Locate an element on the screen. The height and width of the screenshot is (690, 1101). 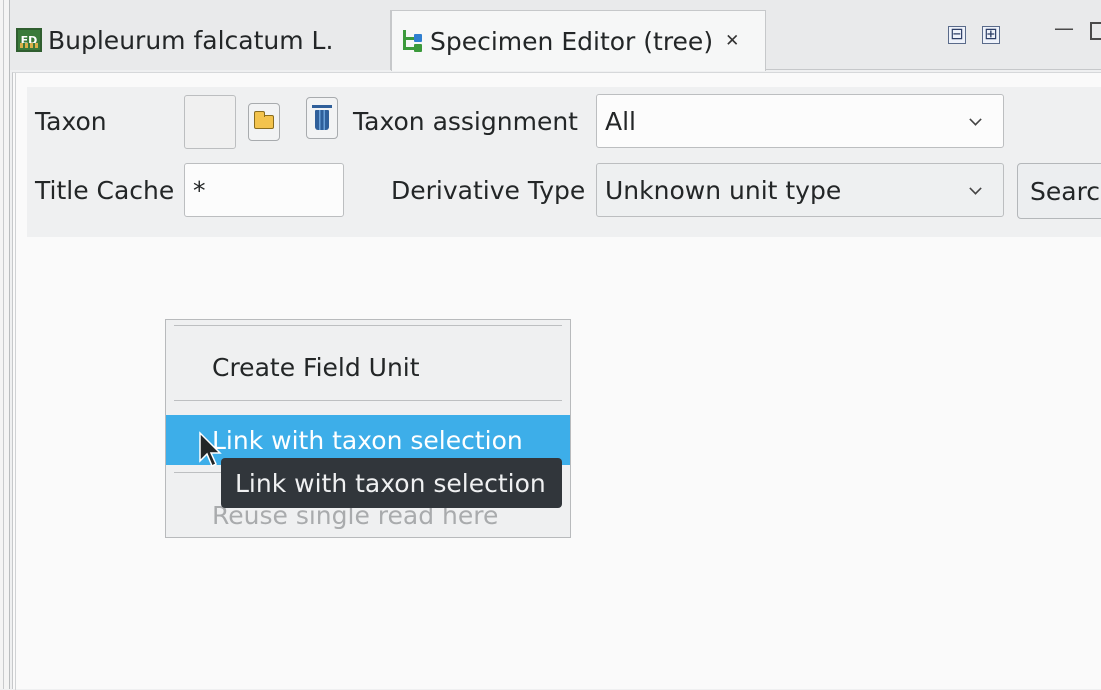
remove-taxon-button is located at coordinates (322, 118).